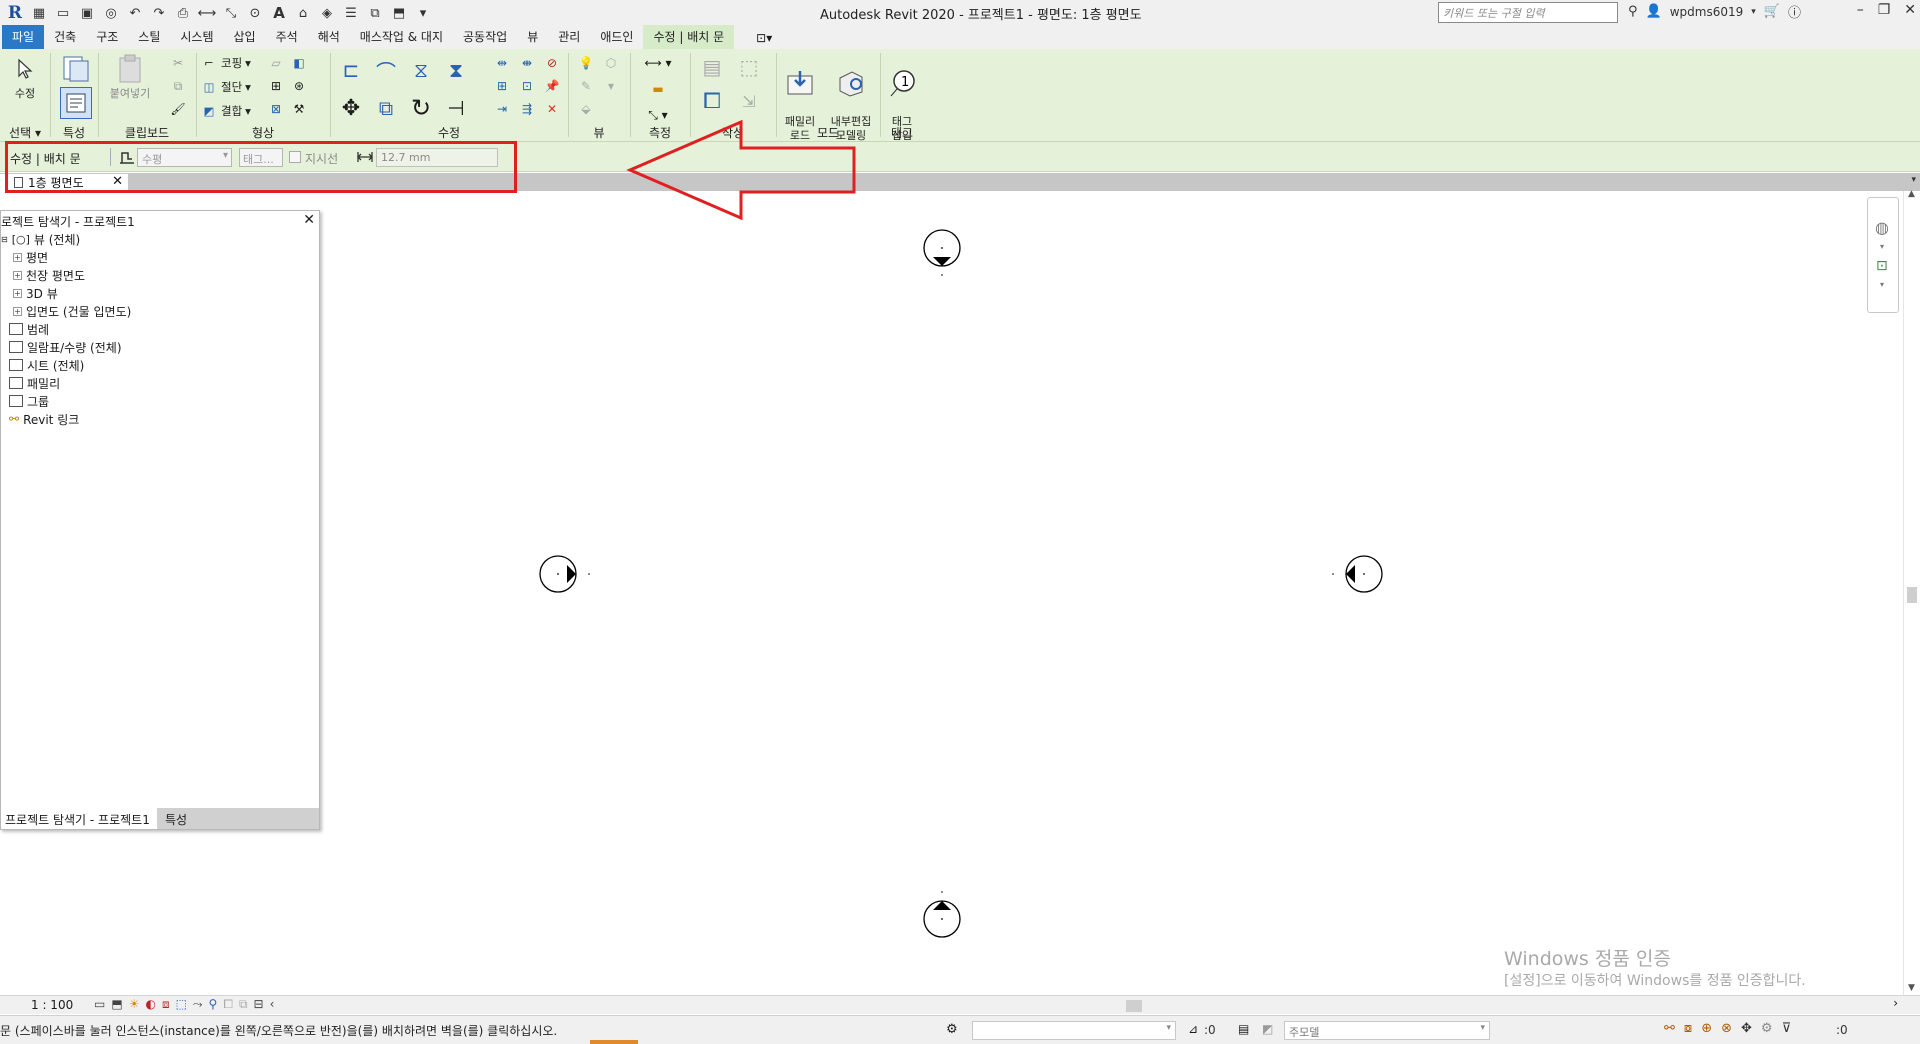 This screenshot has height=1044, width=1920. What do you see at coordinates (399, 13) in the screenshot?
I see `switch-windows-icon: ⬒` at bounding box center [399, 13].